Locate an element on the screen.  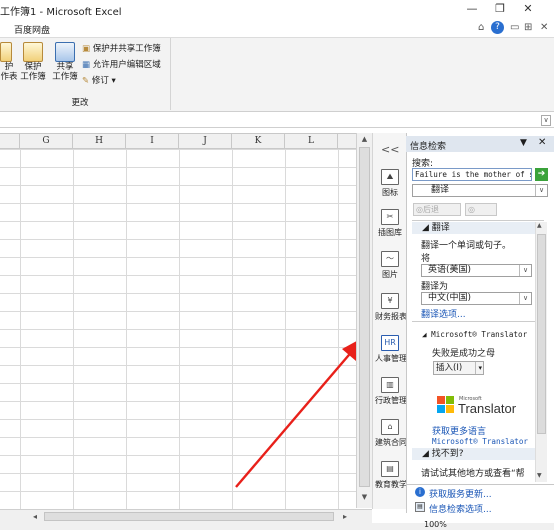
chevron-down-icon: ▾ is located at coordinates (478, 368).